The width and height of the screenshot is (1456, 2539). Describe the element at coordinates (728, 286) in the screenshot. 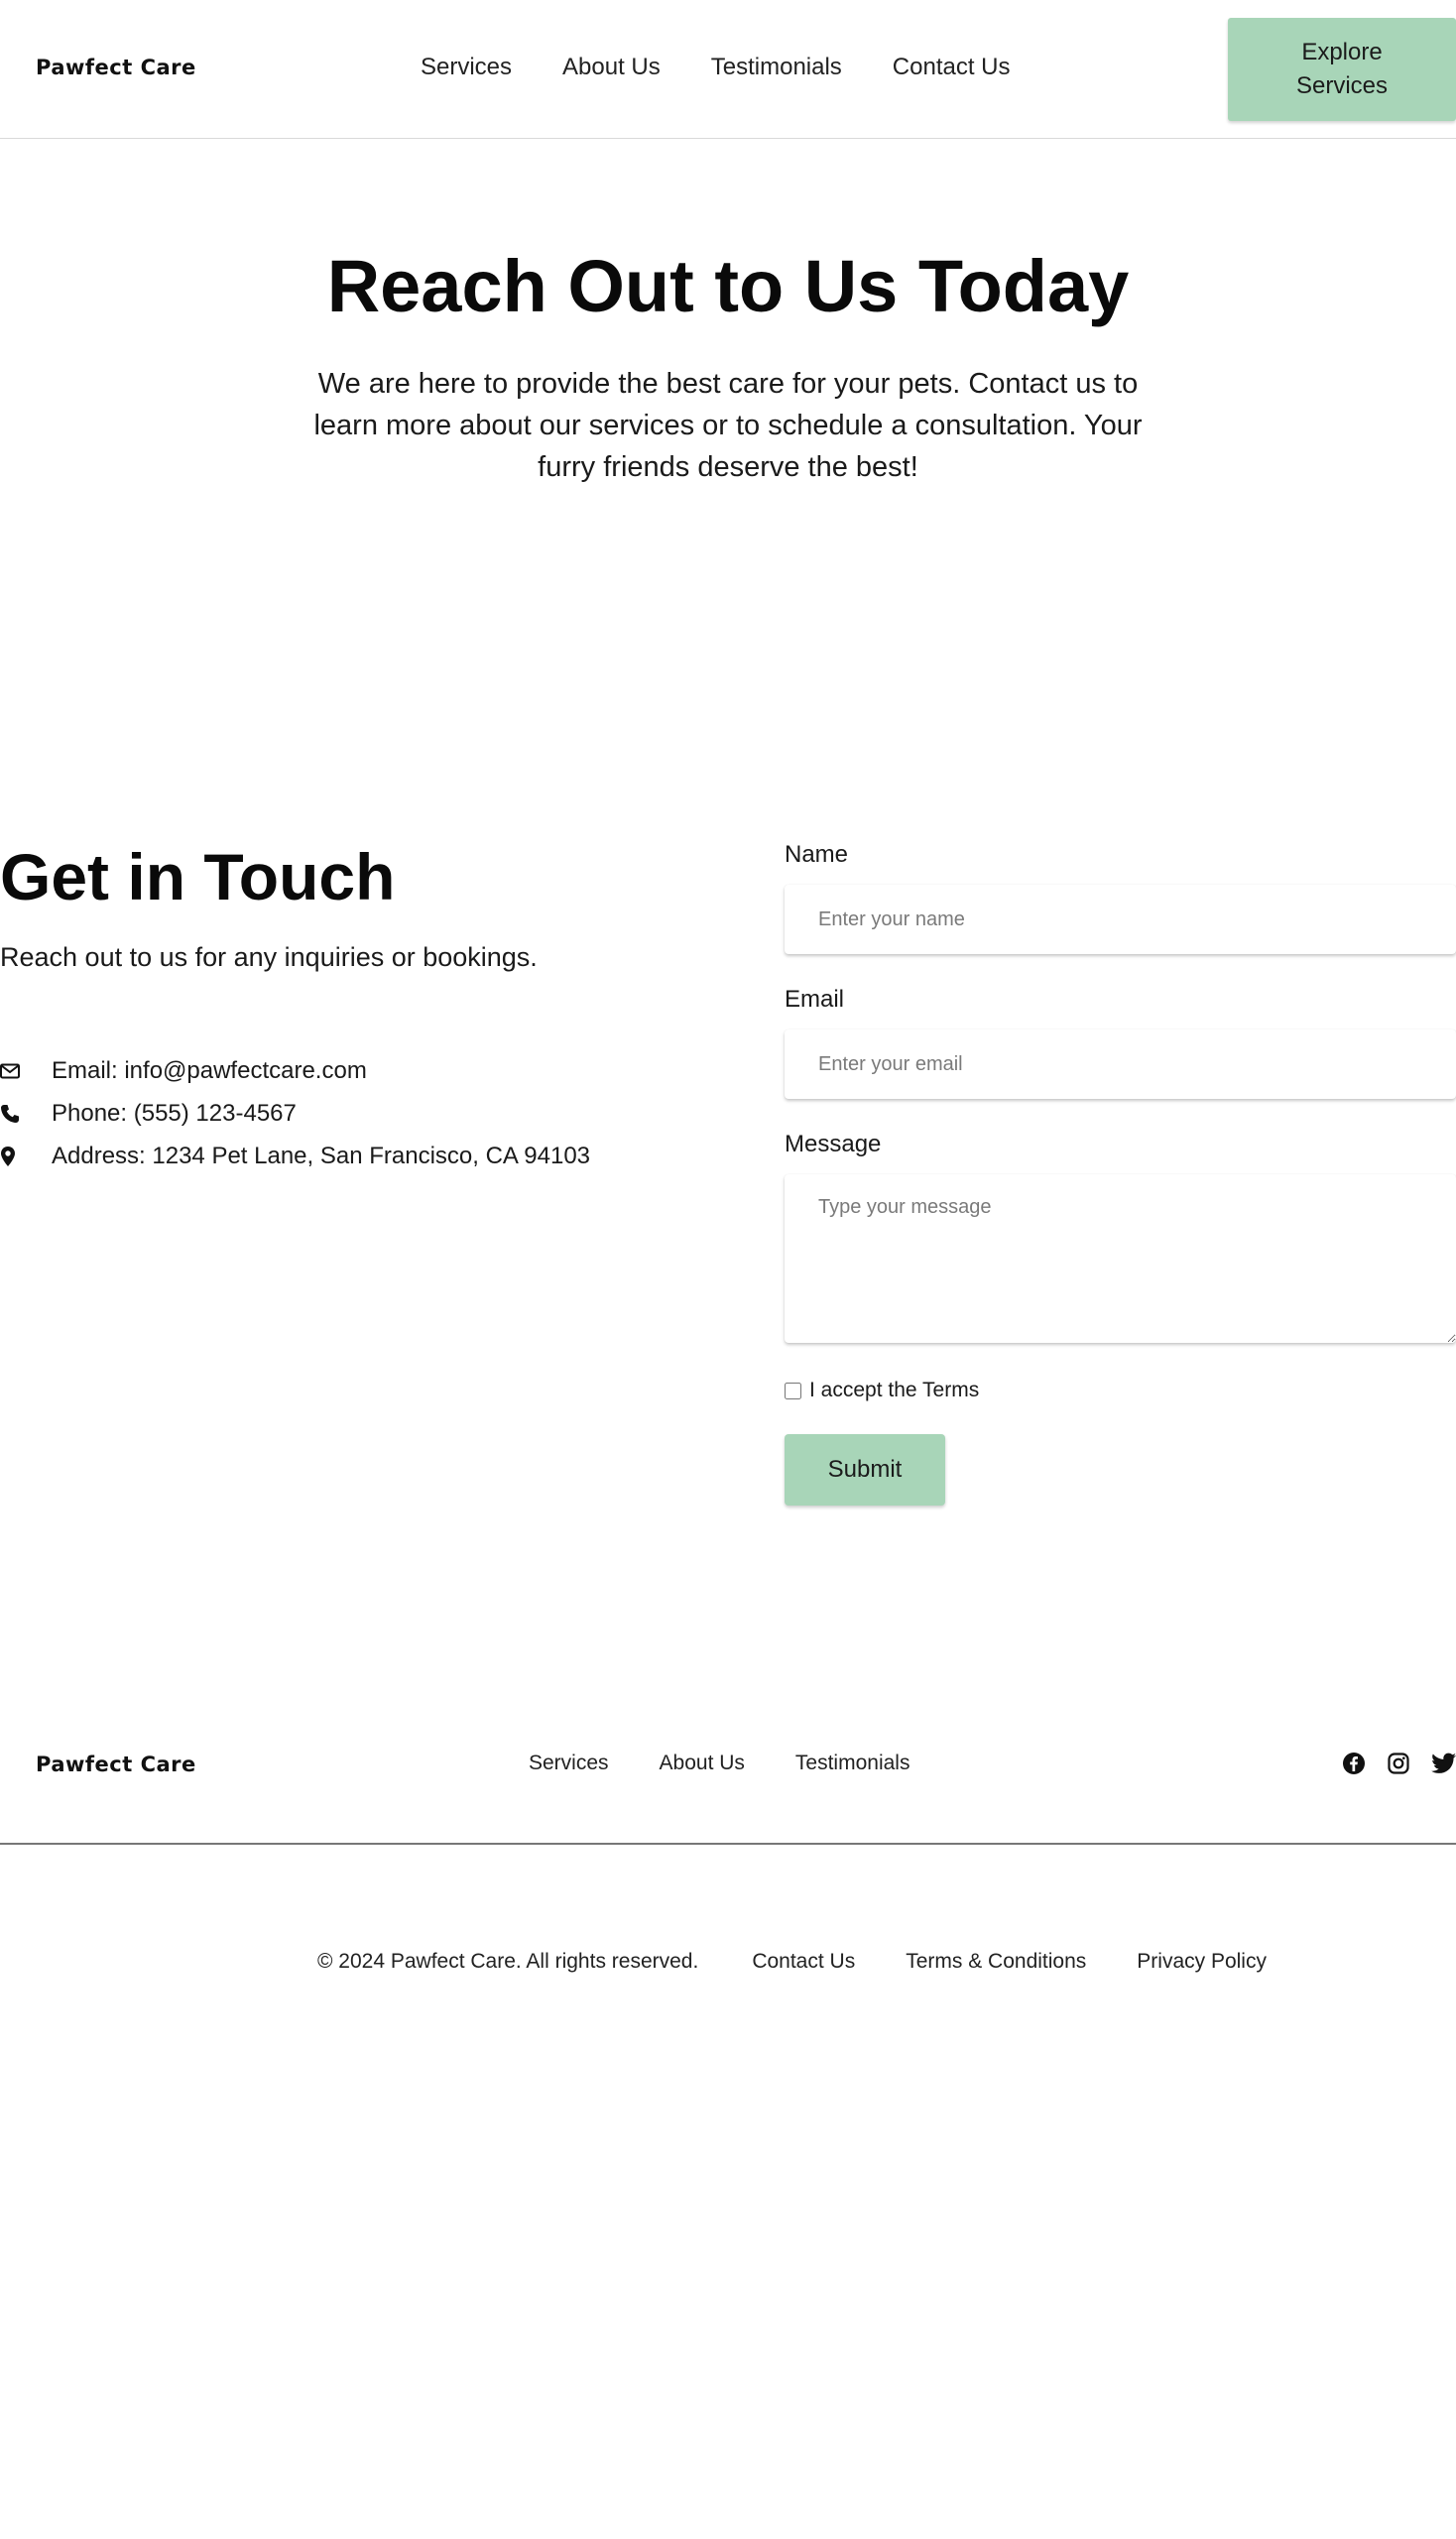

I see `hero-title: Reach Out to Us Today` at that location.